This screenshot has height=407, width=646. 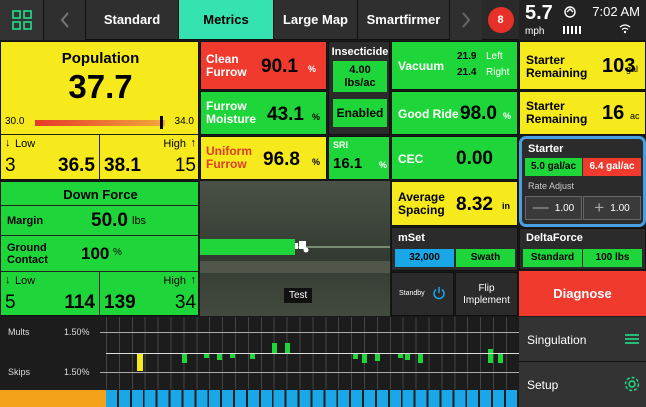 What do you see at coordinates (620, 208) in the screenshot?
I see `rate-increase-value: 1.00` at bounding box center [620, 208].